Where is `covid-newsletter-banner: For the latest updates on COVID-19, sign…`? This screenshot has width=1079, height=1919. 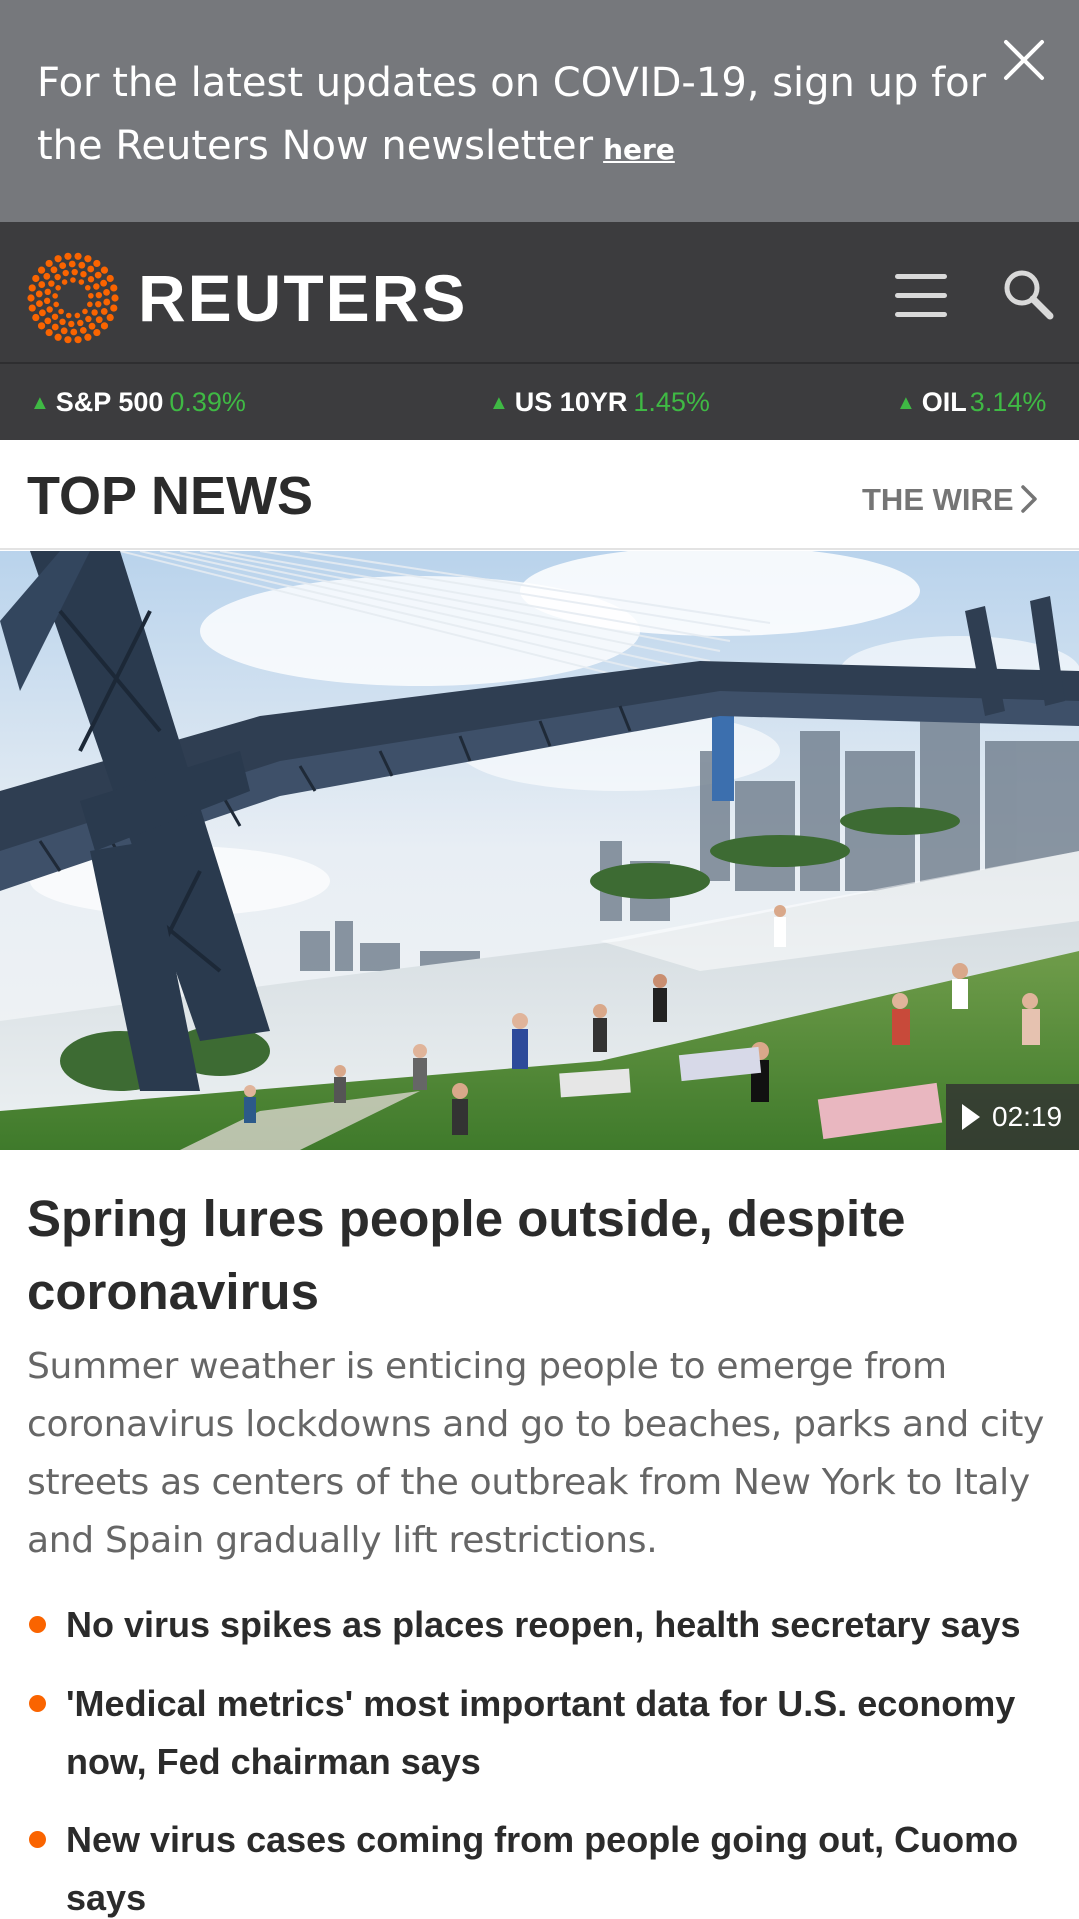 covid-newsletter-banner: For the latest updates on COVID-19, sign… is located at coordinates (539, 111).